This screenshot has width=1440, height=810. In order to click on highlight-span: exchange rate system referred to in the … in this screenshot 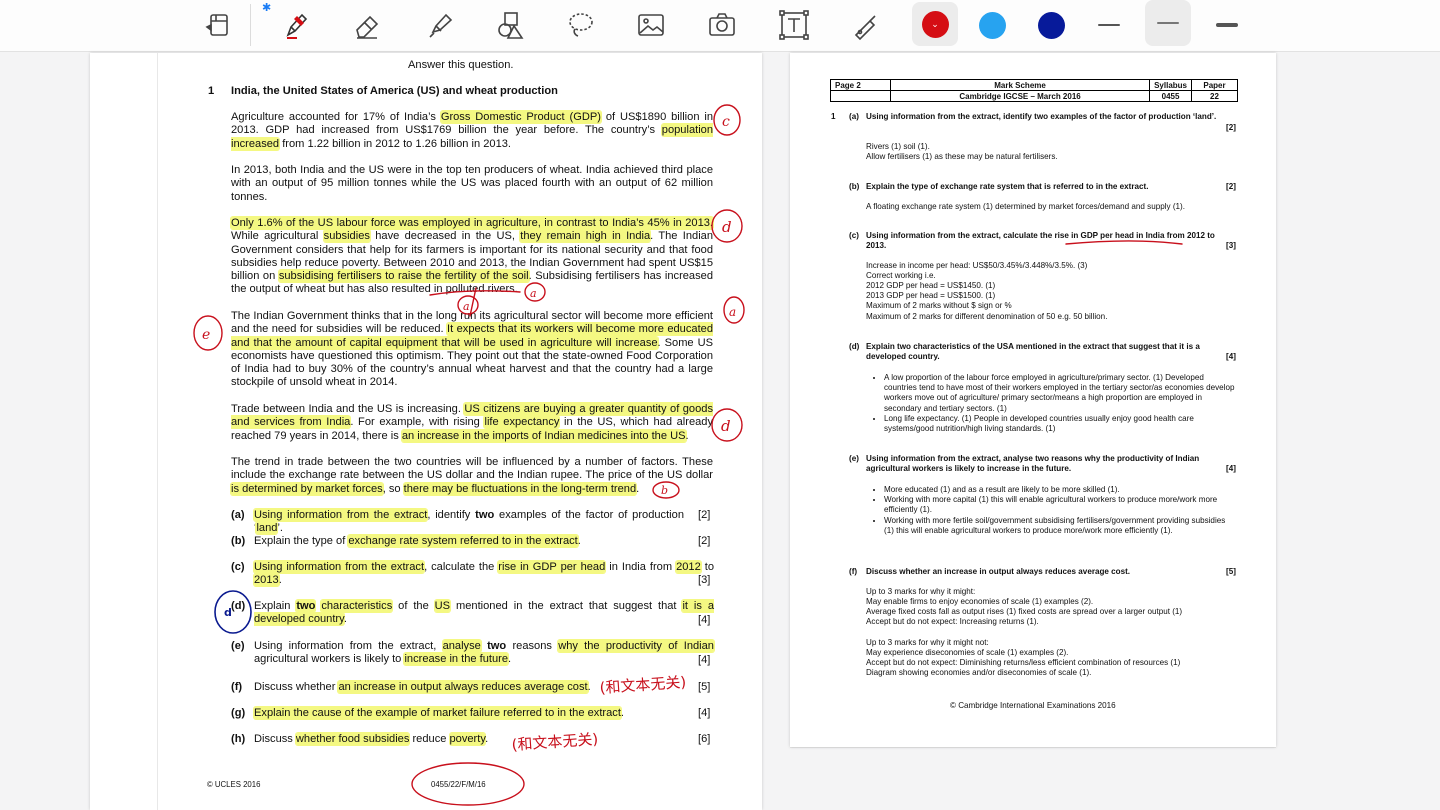, I will do `click(463, 541)`.